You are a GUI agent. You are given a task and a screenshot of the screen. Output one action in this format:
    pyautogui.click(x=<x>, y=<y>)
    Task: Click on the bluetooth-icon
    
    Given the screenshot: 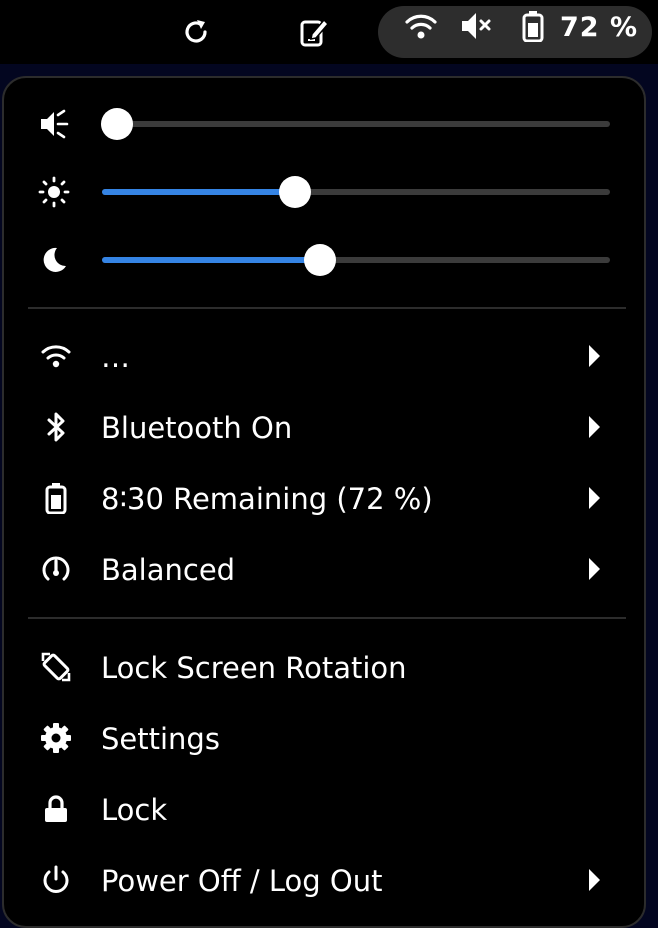 What is the action you would take?
    pyautogui.click(x=56, y=427)
    